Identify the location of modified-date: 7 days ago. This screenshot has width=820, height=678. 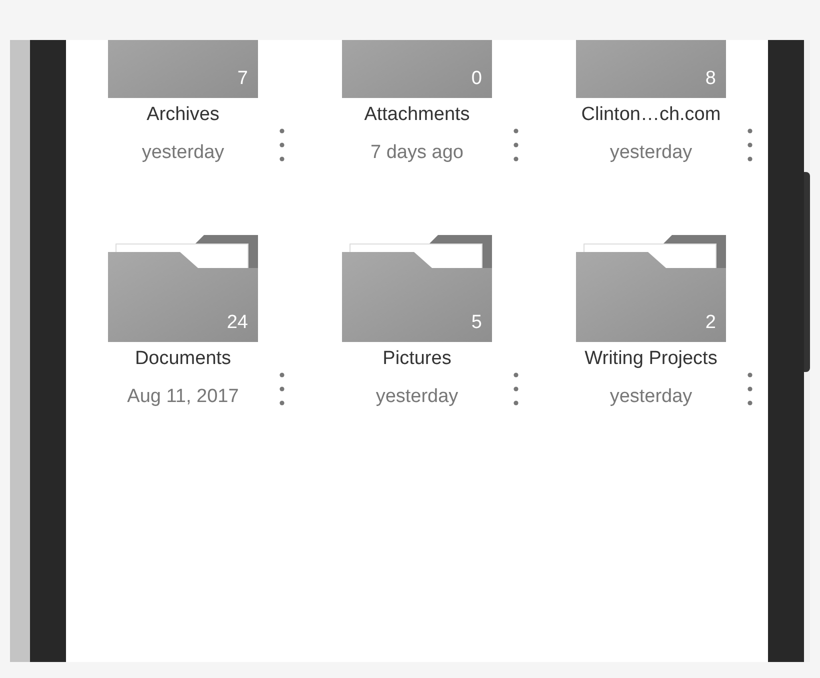
(417, 153).